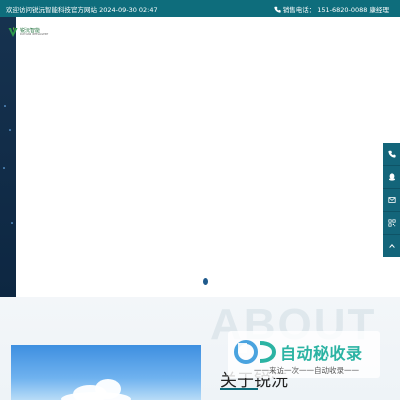  What do you see at coordinates (205, 281) in the screenshot?
I see `slider-pagination-dot` at bounding box center [205, 281].